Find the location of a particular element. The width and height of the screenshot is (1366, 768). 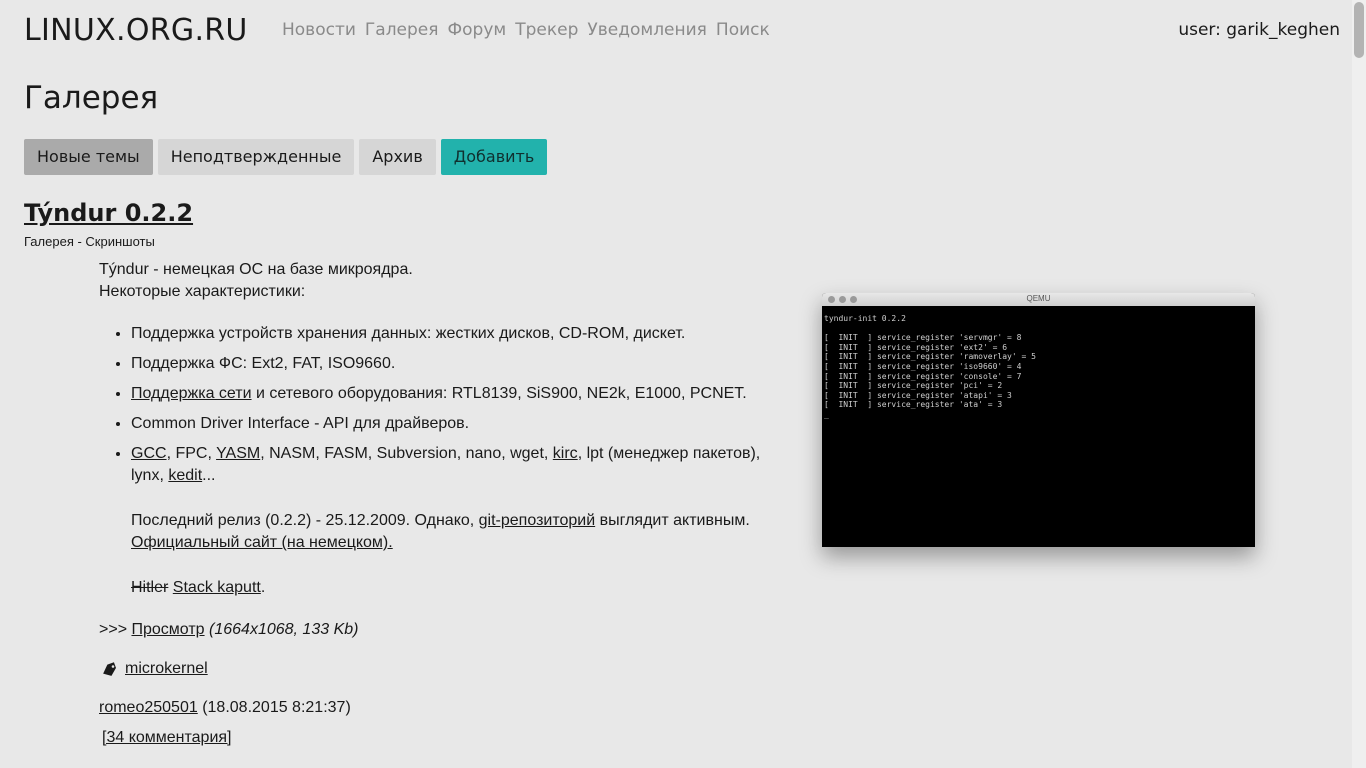

nav-news: Новости is located at coordinates (319, 30).